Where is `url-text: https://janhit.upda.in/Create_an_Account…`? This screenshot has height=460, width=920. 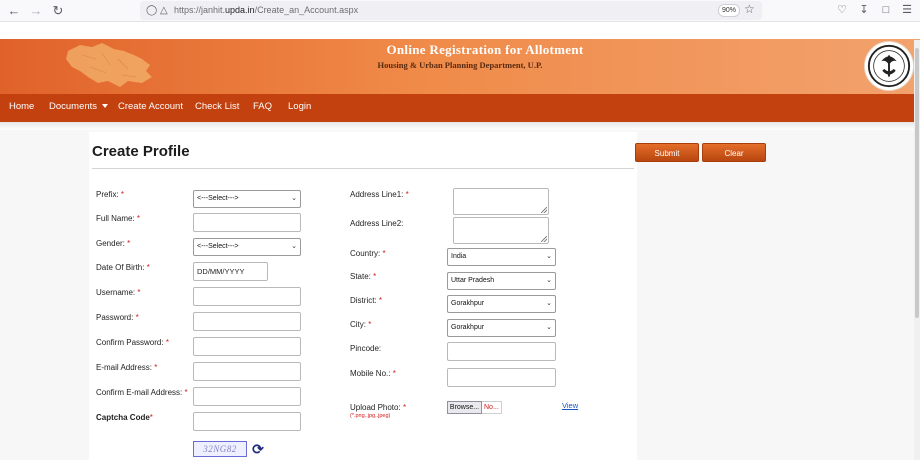
url-text: https://janhit.upda.in/Create_an_Account… is located at coordinates (266, 10).